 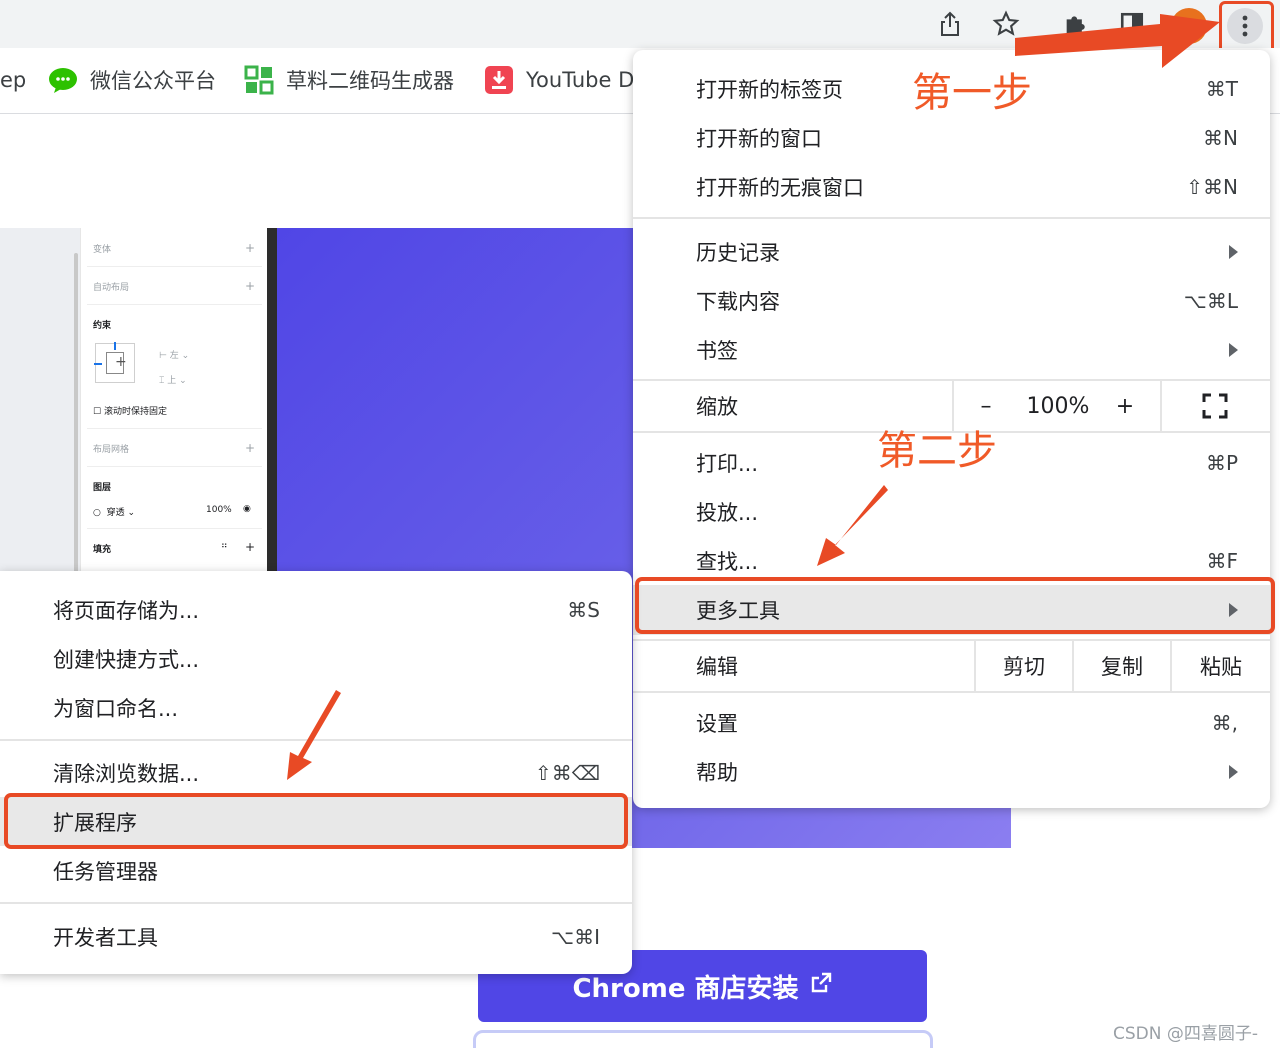 I want to click on step1-arrow, so click(x=1117, y=41).